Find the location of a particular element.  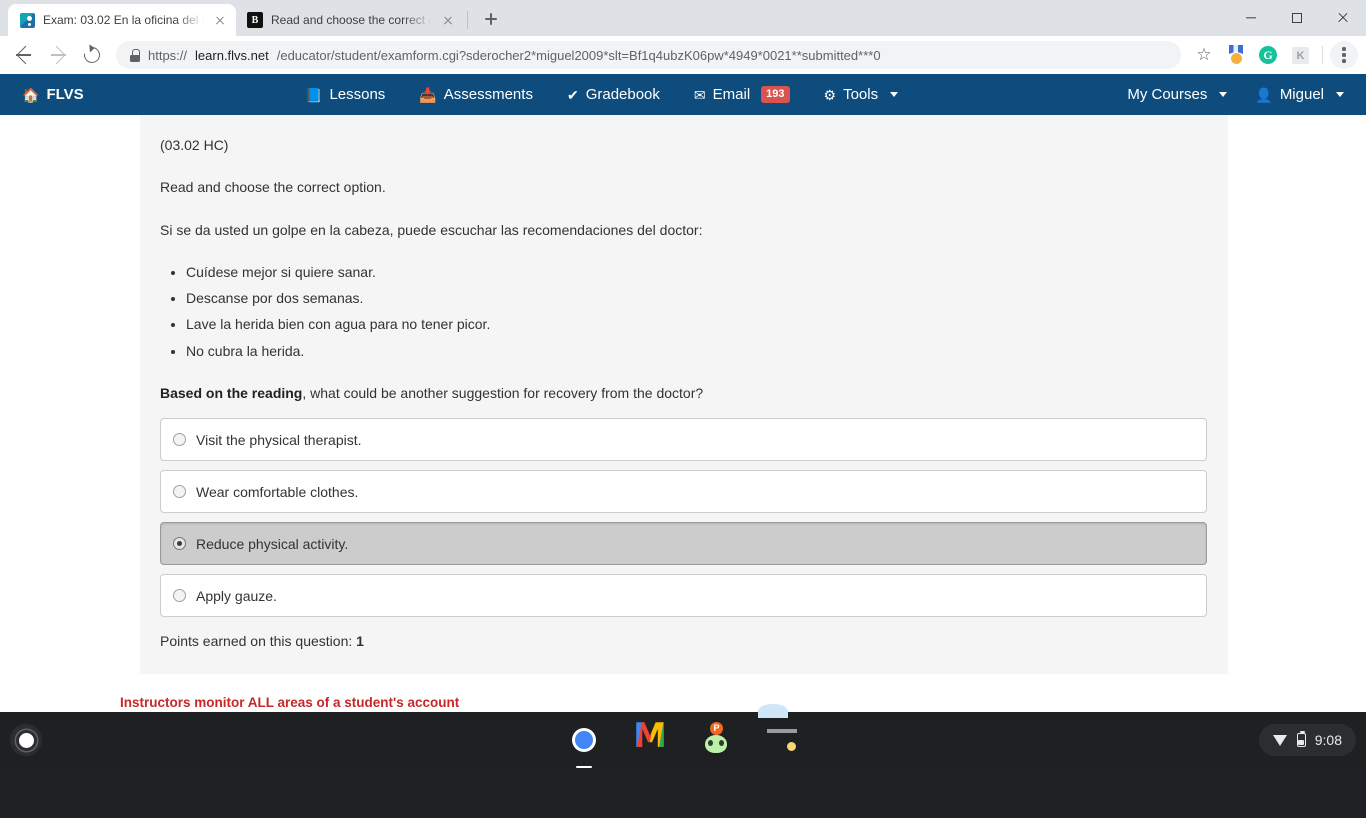

battery-icon is located at coordinates (1301, 740).